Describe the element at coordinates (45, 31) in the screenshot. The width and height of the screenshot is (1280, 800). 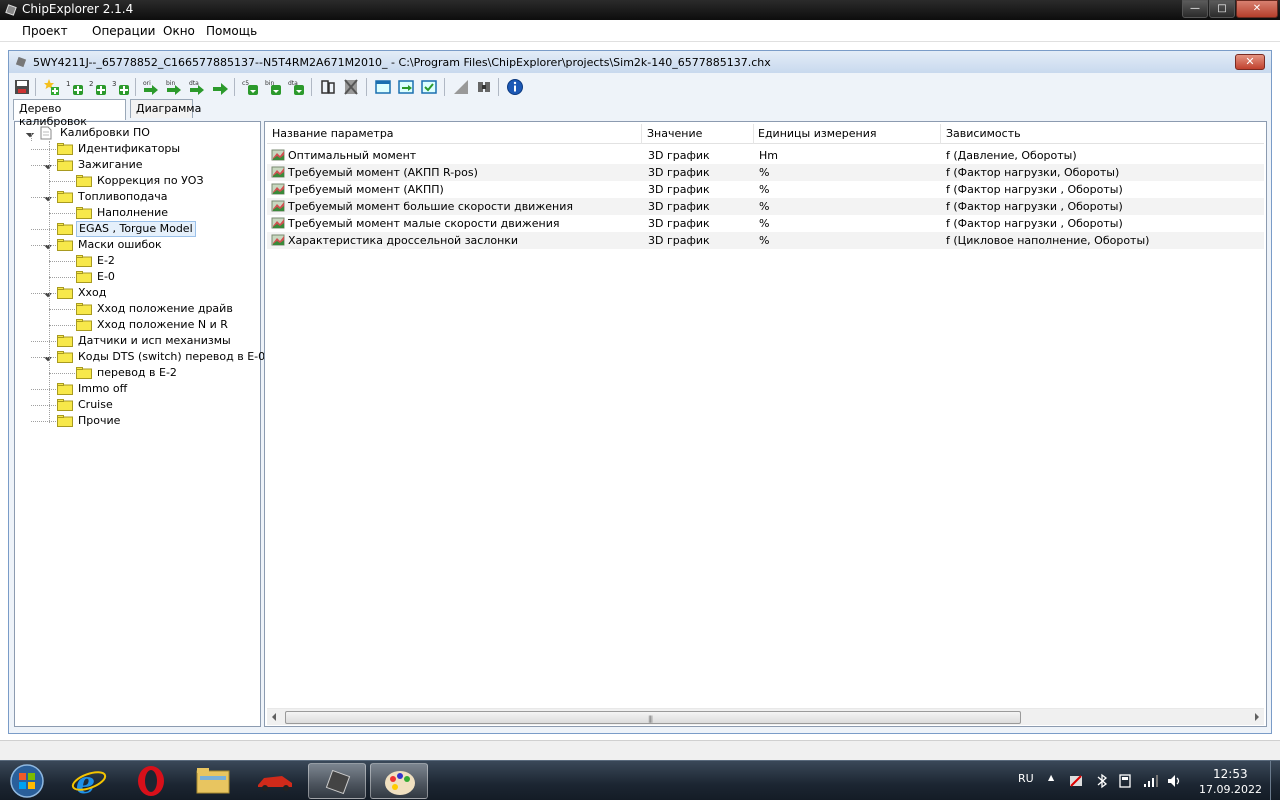
I see `menu-item-project: Проект` at that location.